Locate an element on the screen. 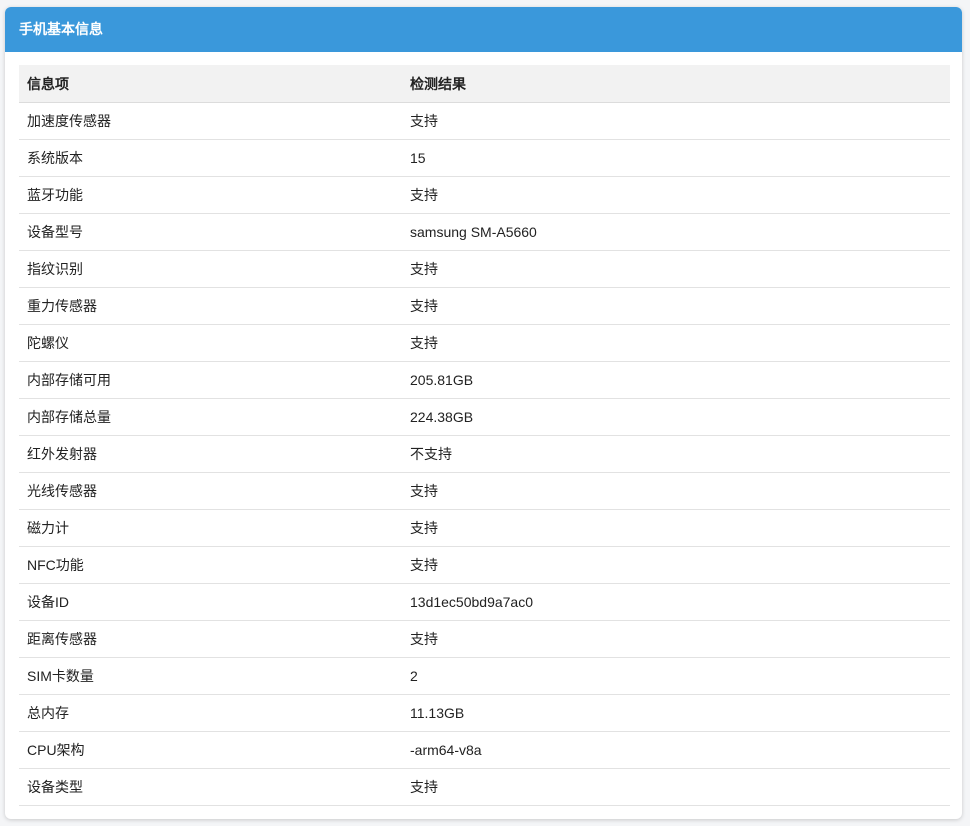 This screenshot has height=826, width=970. table-row: 设备ID 13d1ec50bd9a7ac0 is located at coordinates (484, 602).